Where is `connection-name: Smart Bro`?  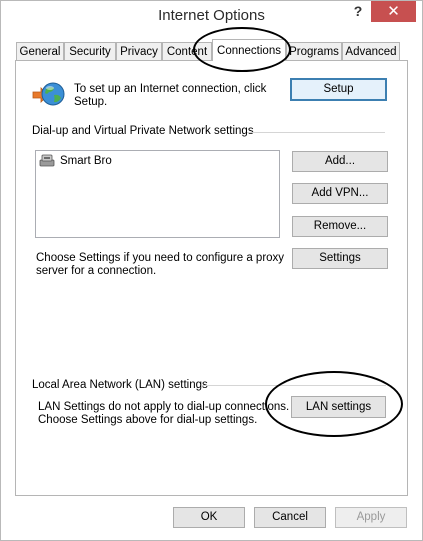 connection-name: Smart Bro is located at coordinates (86, 161).